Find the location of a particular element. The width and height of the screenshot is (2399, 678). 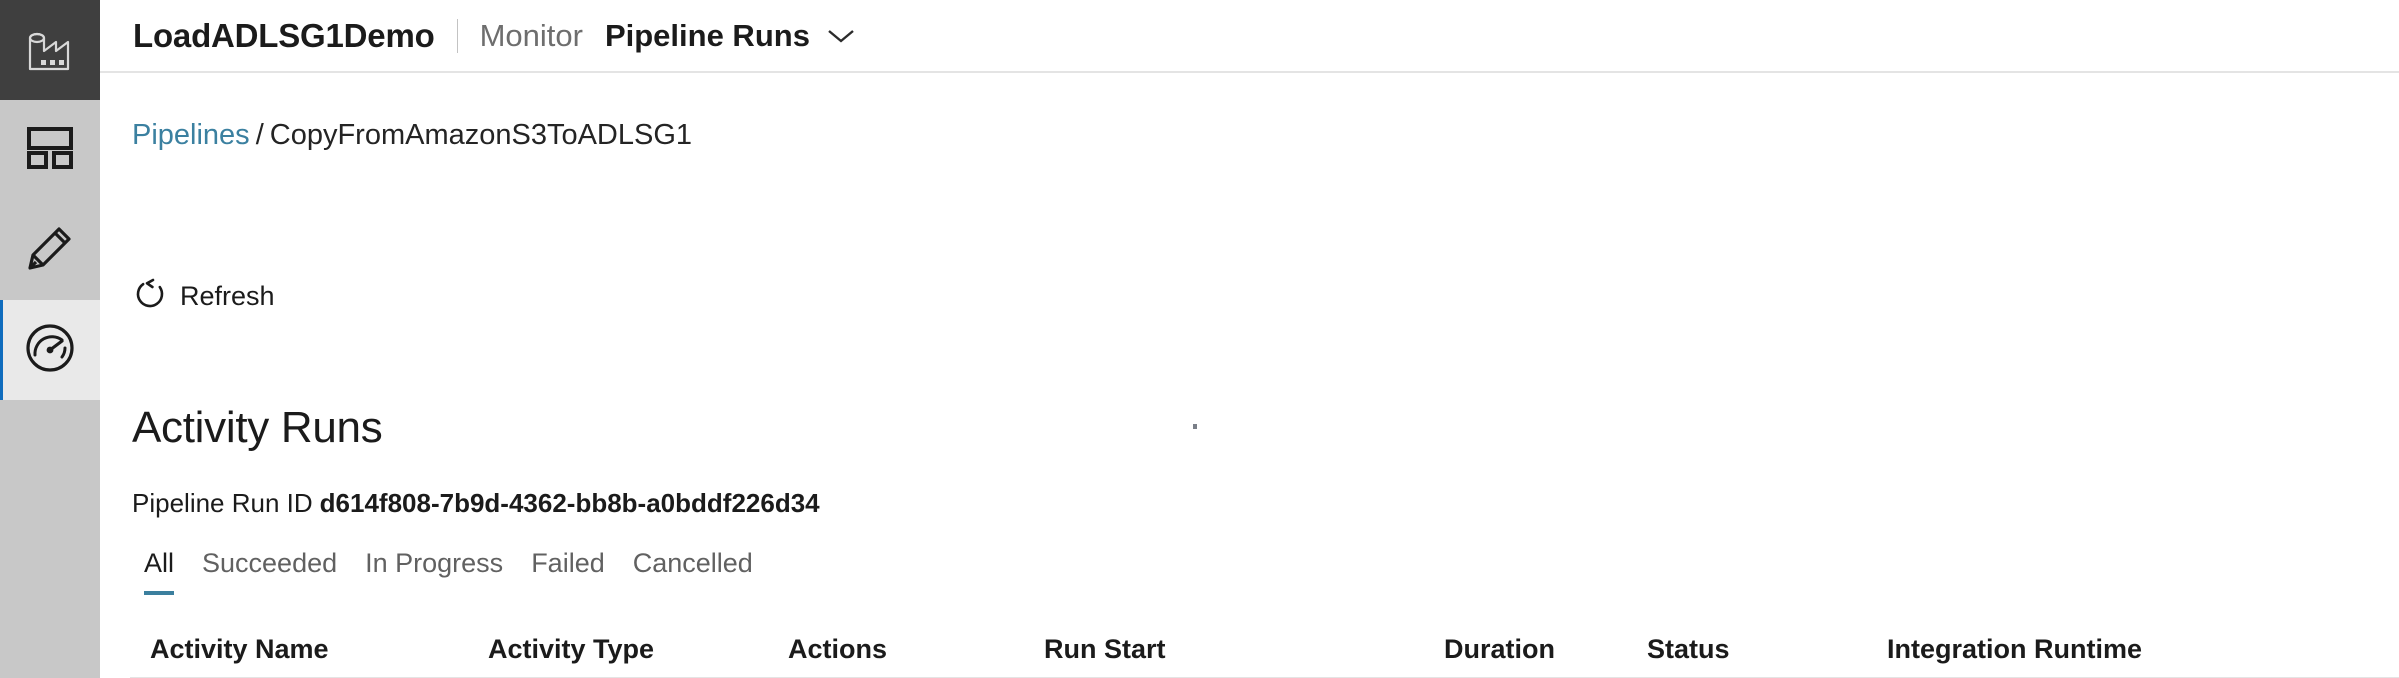

sidebar-item-monitor is located at coordinates (50, 350).